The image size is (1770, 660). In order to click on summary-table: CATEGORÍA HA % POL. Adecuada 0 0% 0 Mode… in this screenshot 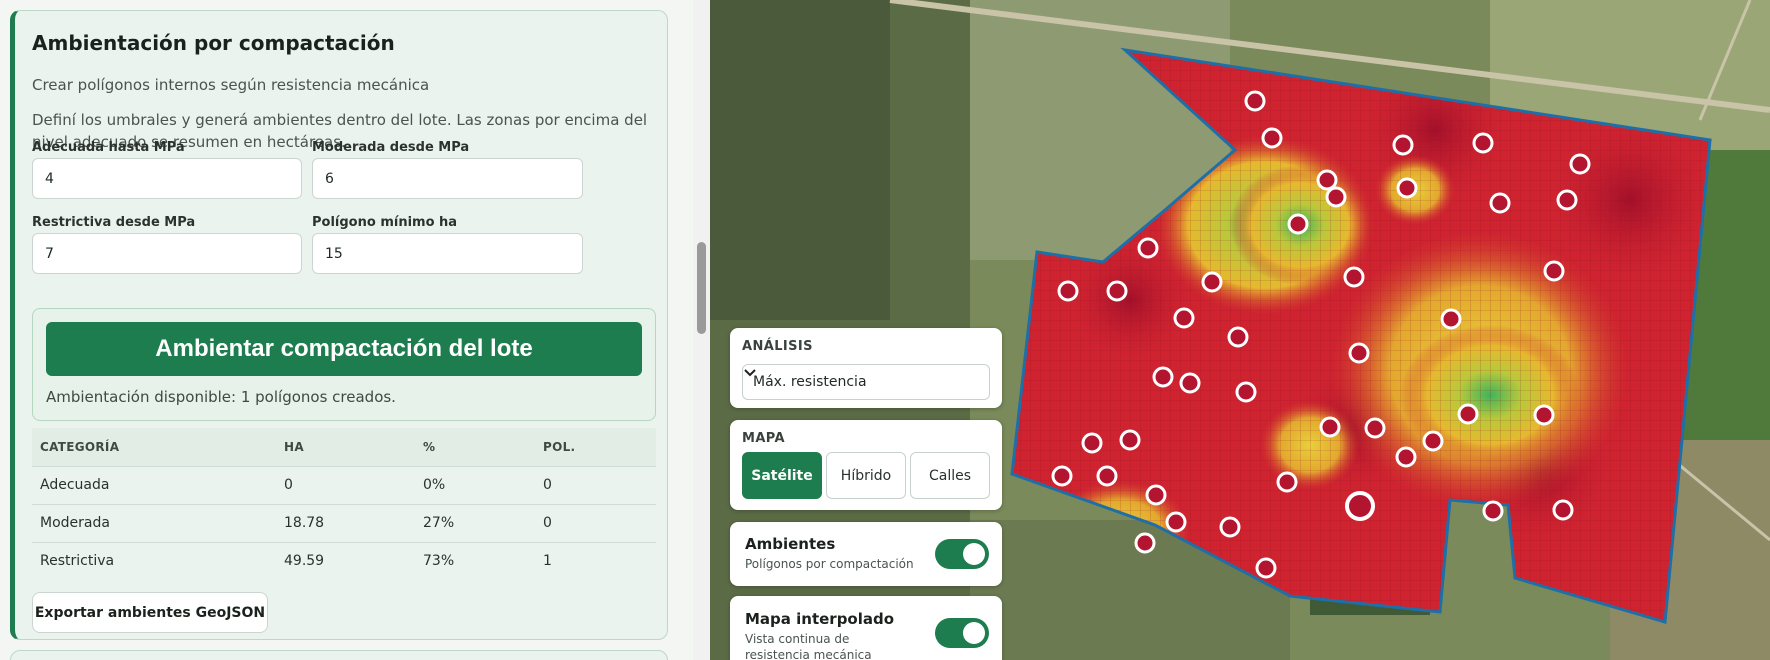, I will do `click(344, 504)`.